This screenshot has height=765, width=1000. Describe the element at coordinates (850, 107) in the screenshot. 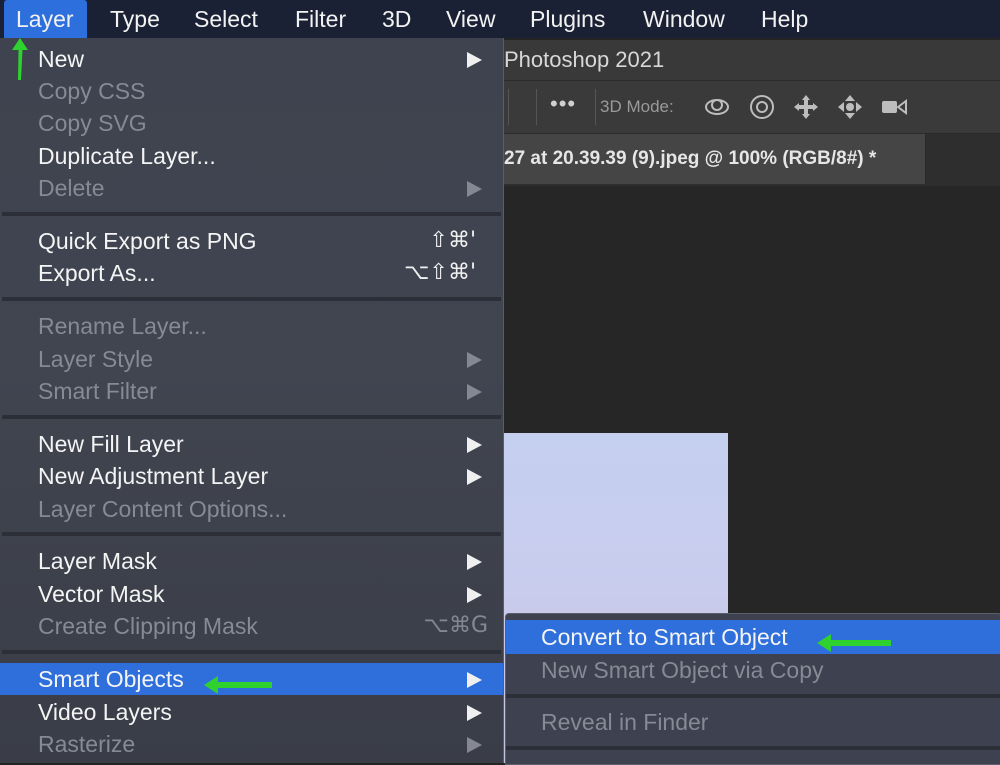

I see `3d-slide-icon` at that location.